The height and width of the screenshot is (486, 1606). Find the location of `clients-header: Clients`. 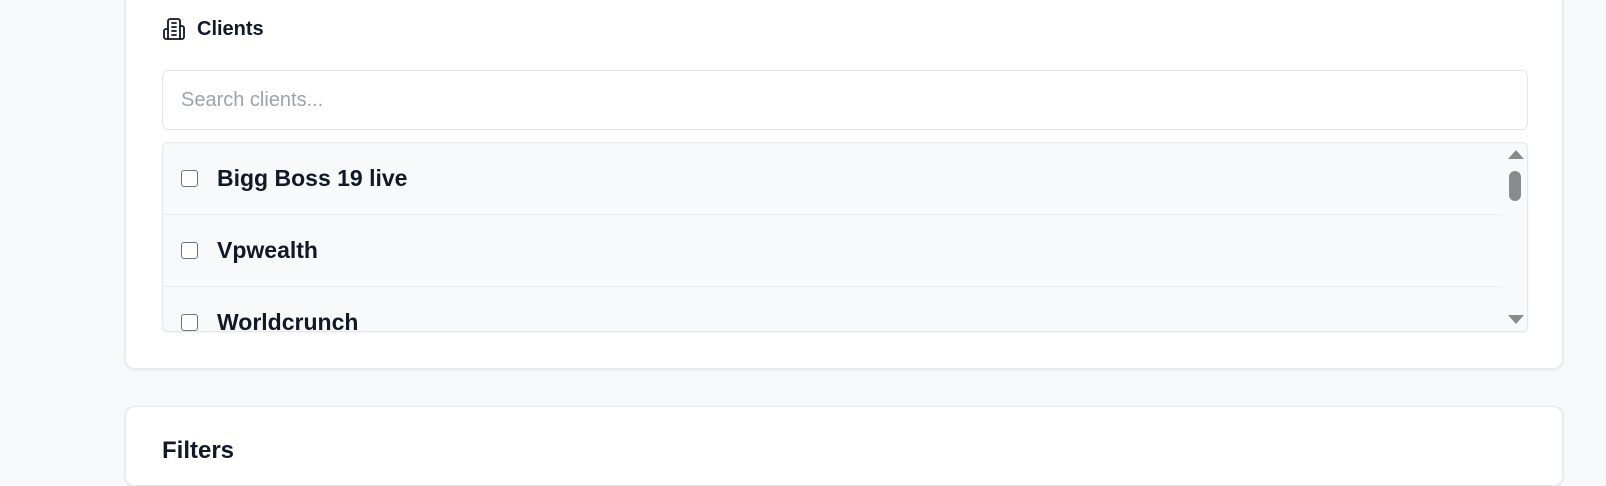

clients-header: Clients is located at coordinates (213, 29).